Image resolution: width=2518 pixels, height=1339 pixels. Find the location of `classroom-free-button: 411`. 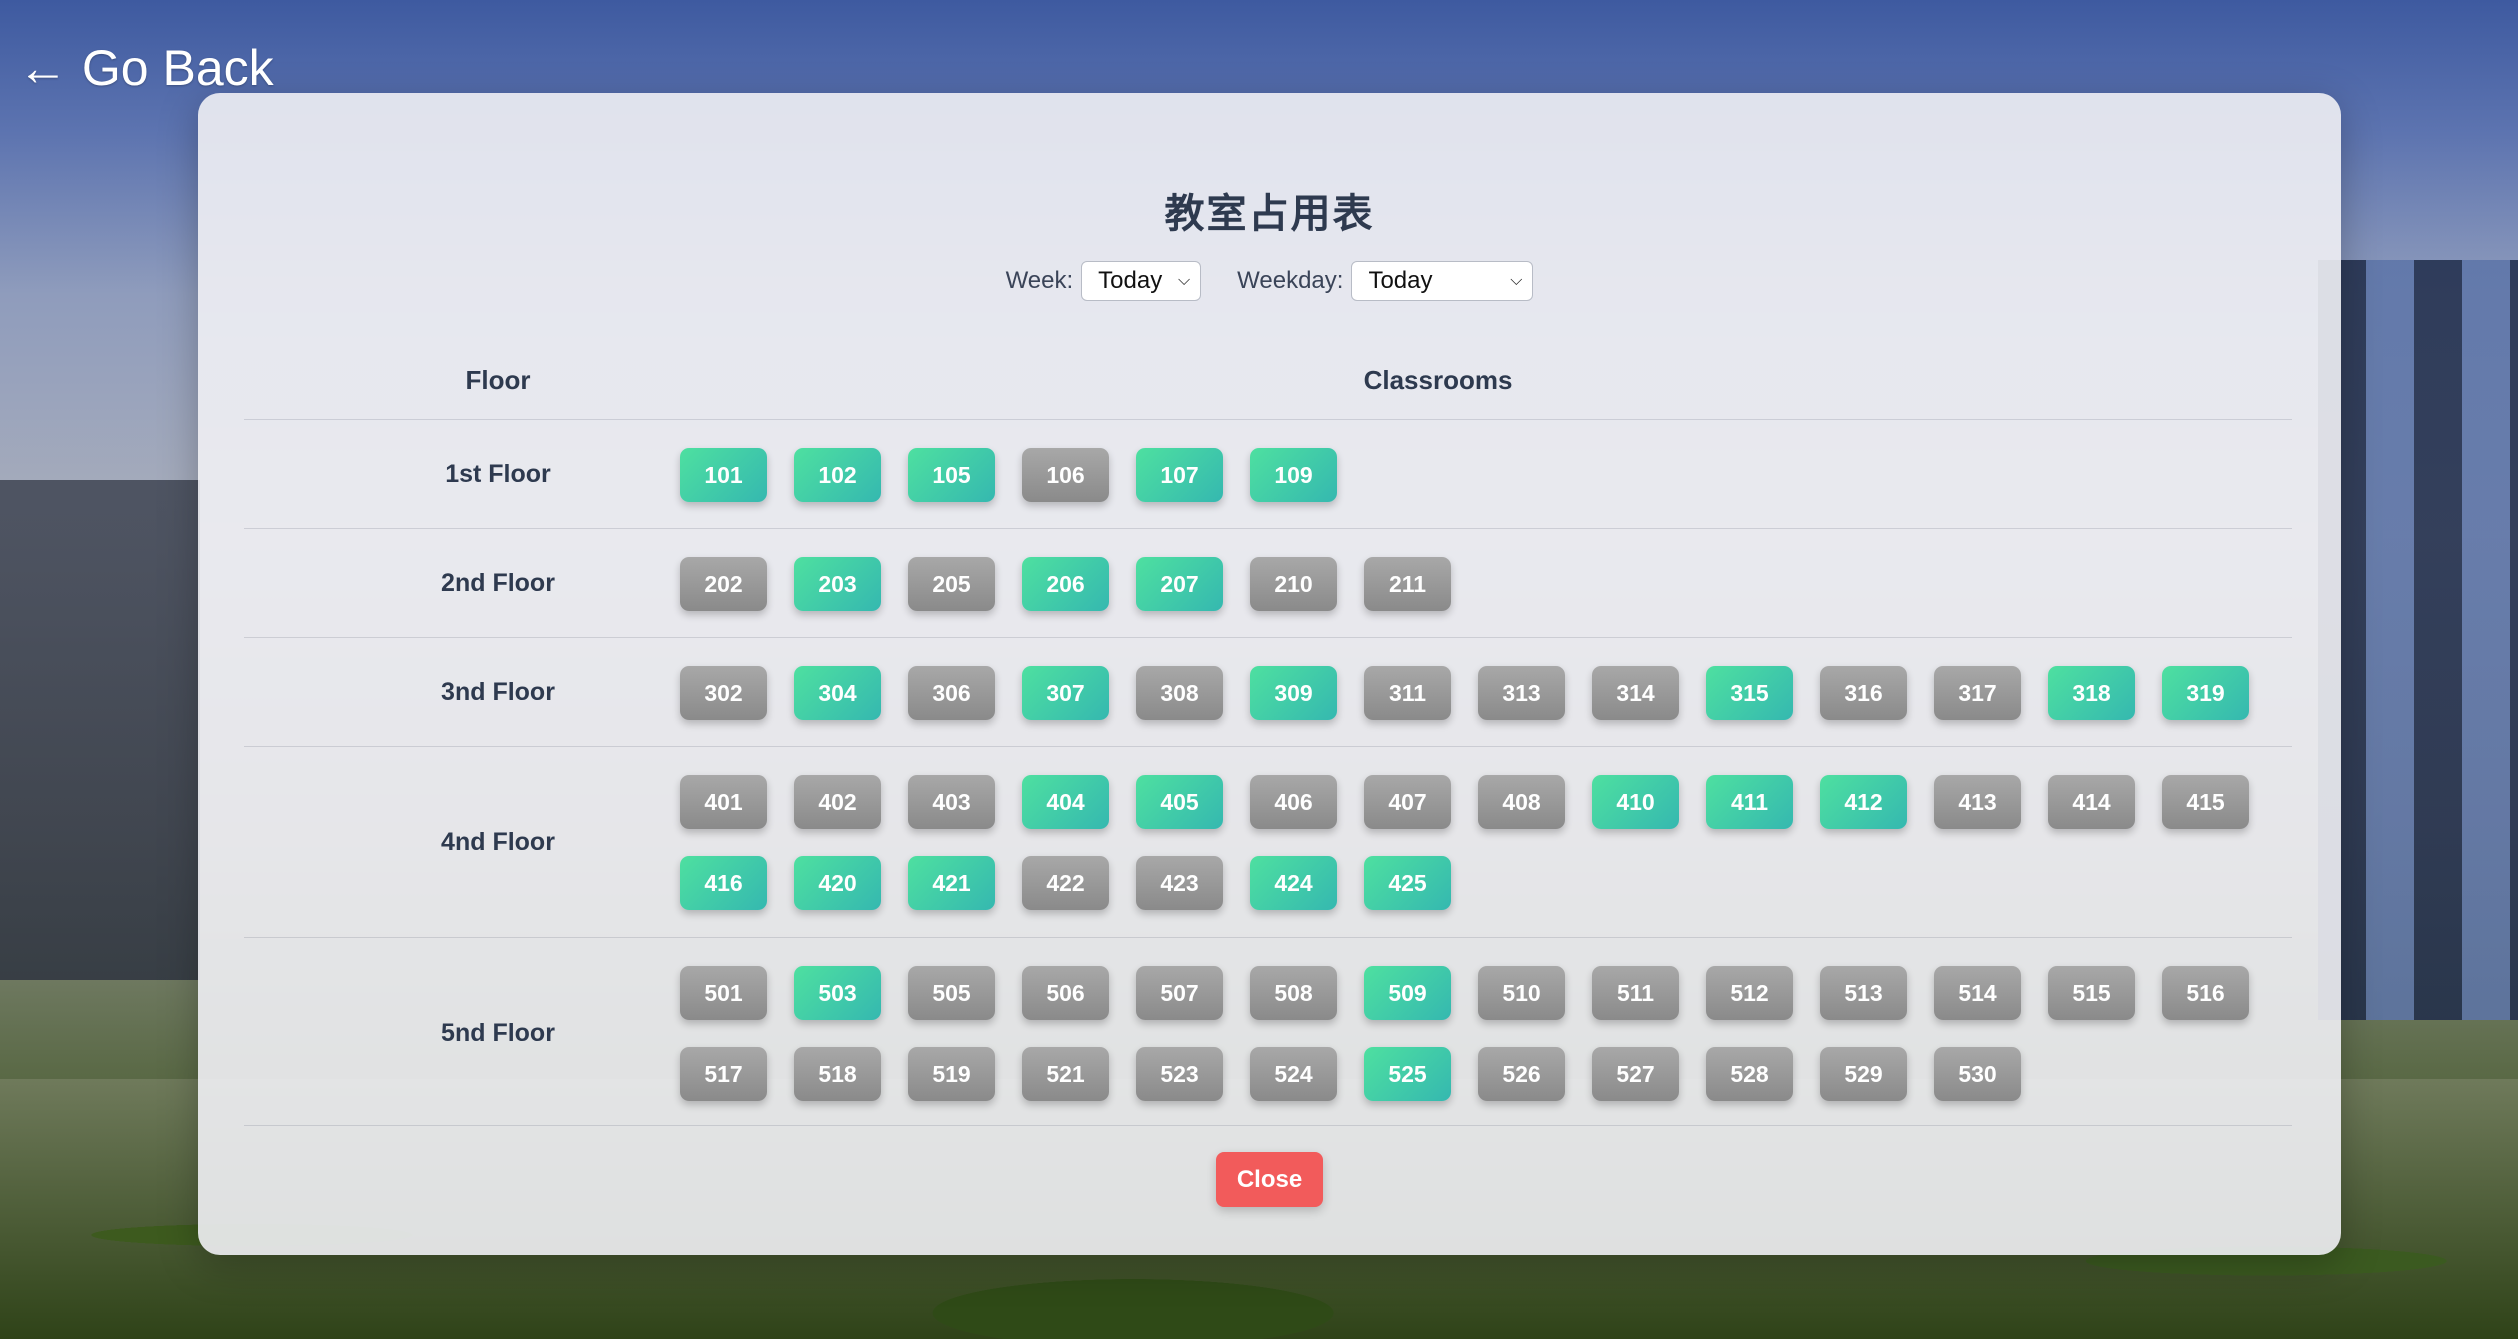

classroom-free-button: 411 is located at coordinates (1749, 802).